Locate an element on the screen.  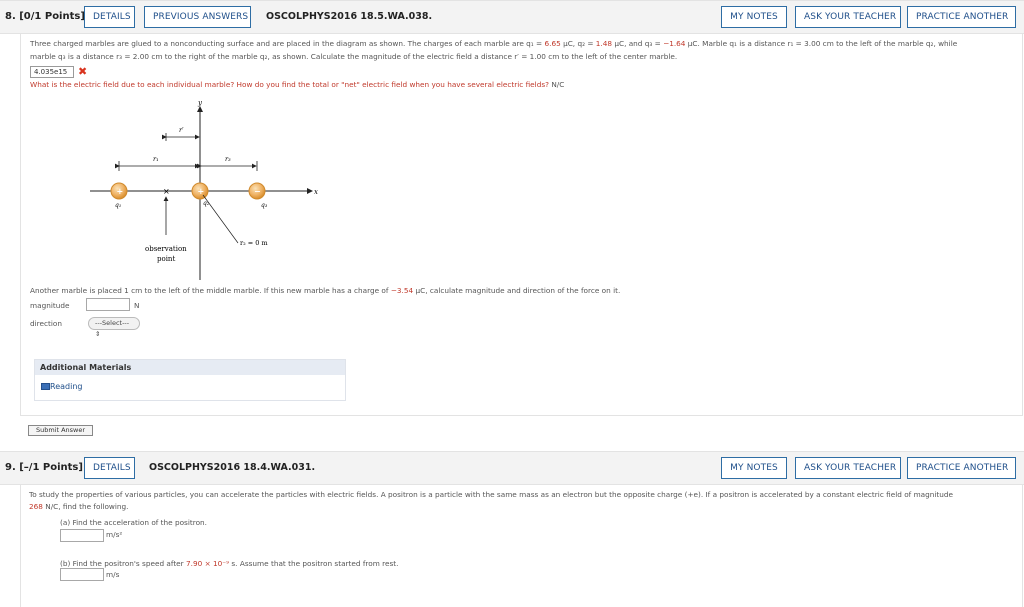
r3-label: r₃ is located at coordinates (228, 159).